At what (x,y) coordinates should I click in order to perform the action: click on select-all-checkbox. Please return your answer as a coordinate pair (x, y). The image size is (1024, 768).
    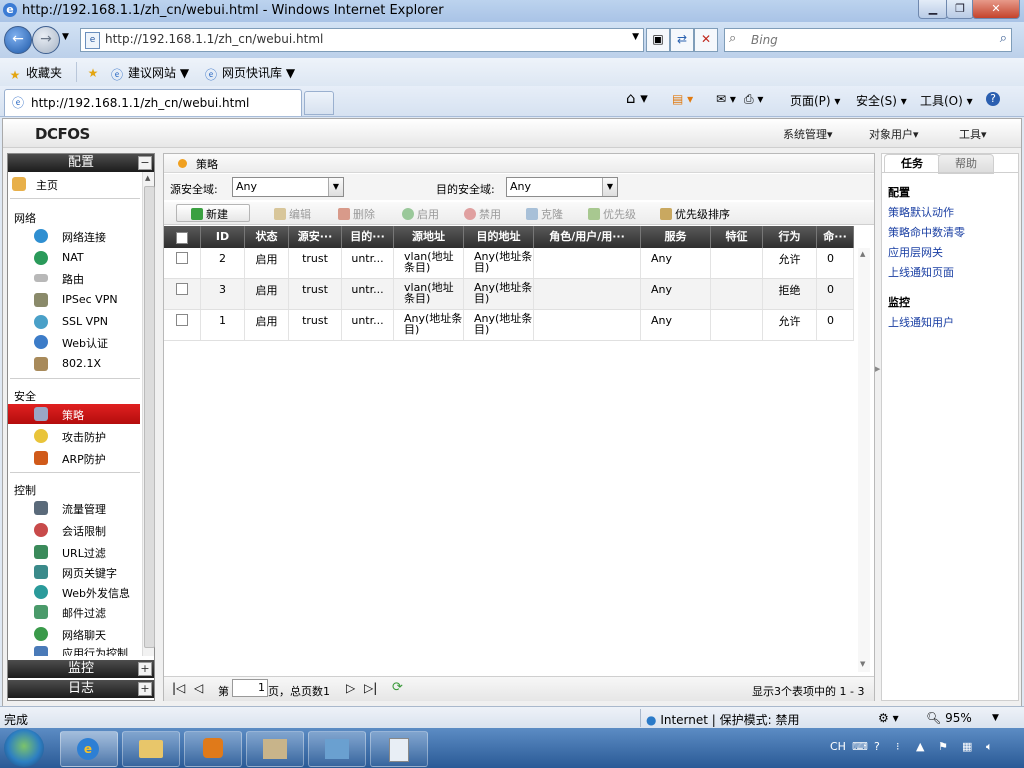
    Looking at the image, I should click on (182, 237).